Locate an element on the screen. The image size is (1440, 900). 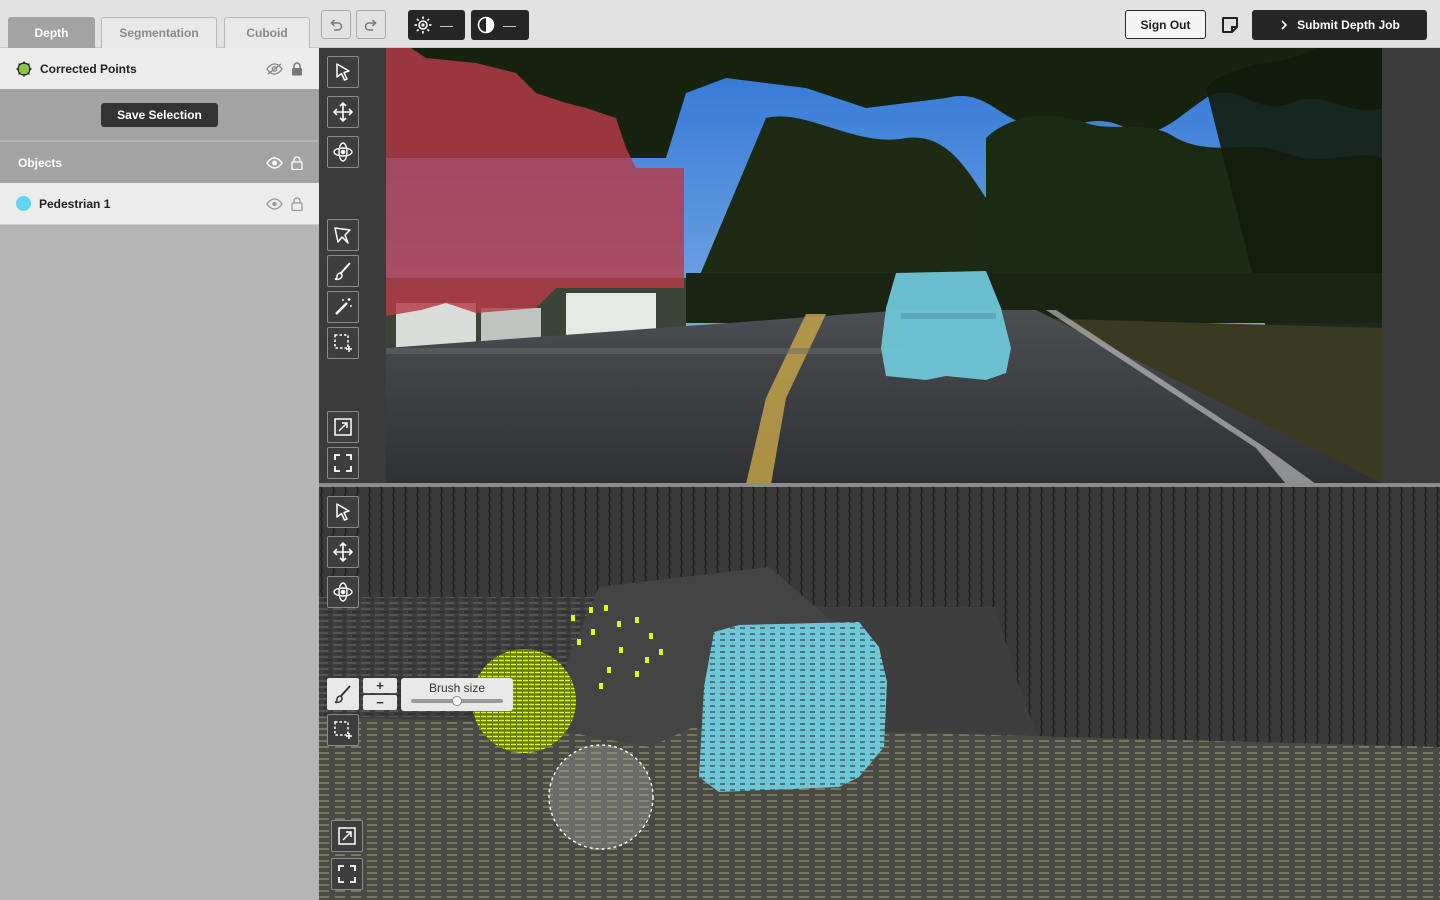
brush-size-slider-thumb is located at coordinates (457, 701).